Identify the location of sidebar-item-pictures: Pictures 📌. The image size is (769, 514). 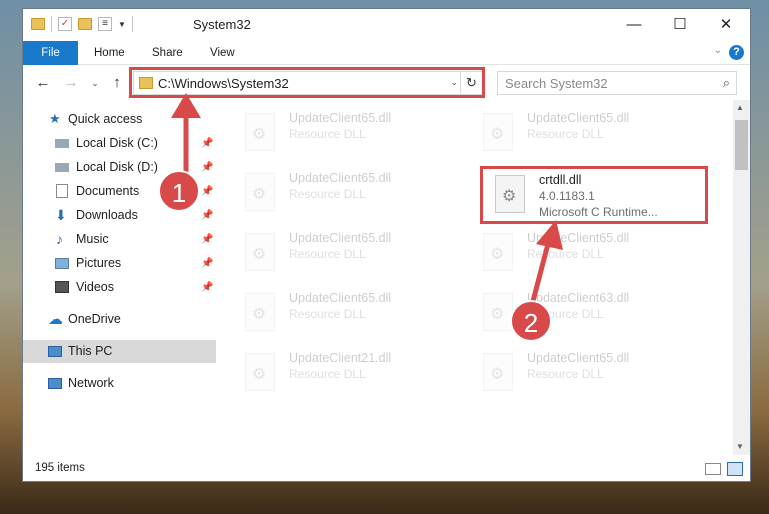
(119, 263).